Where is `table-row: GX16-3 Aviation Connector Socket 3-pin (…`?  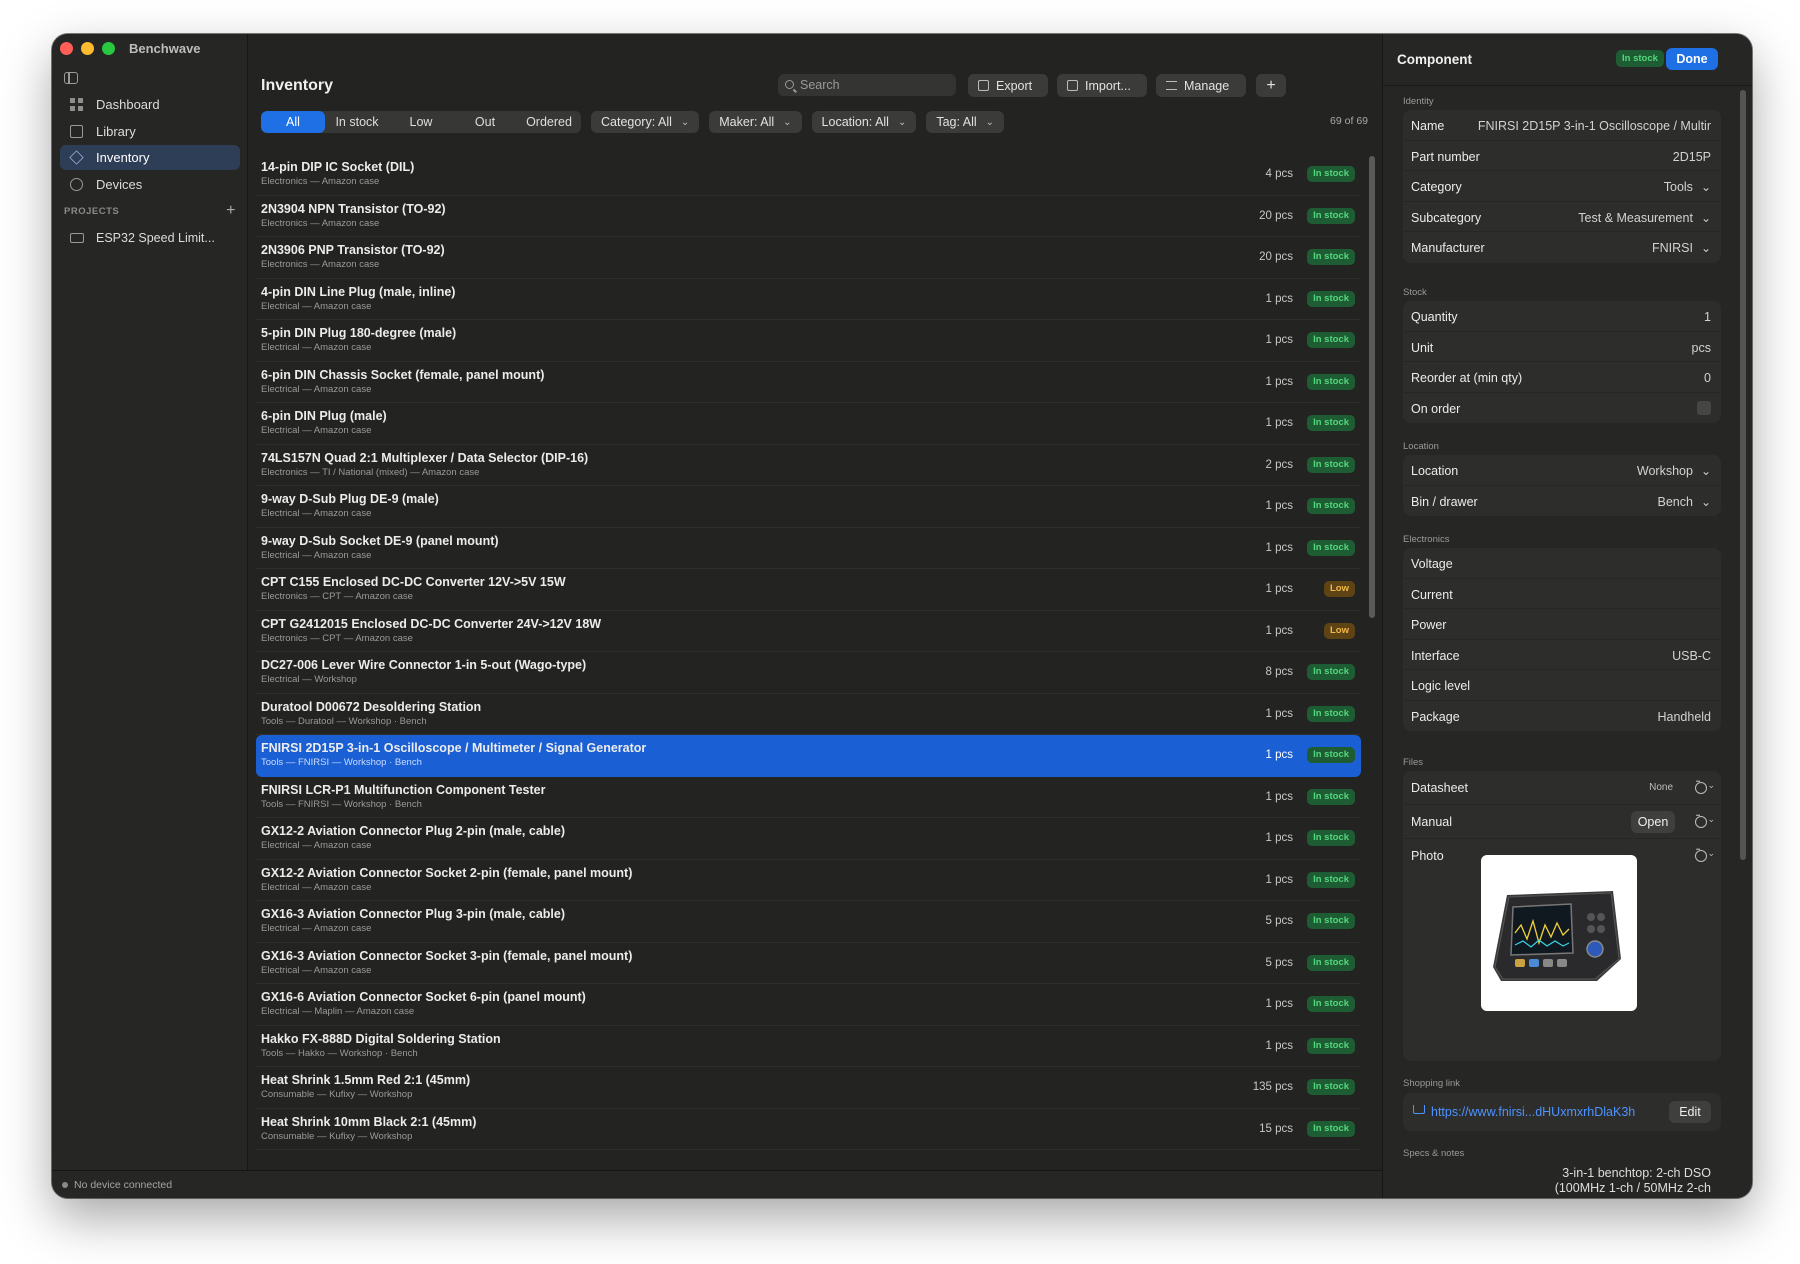
table-row: GX16-3 Aviation Connector Socket 3-pin (… is located at coordinates (808, 963).